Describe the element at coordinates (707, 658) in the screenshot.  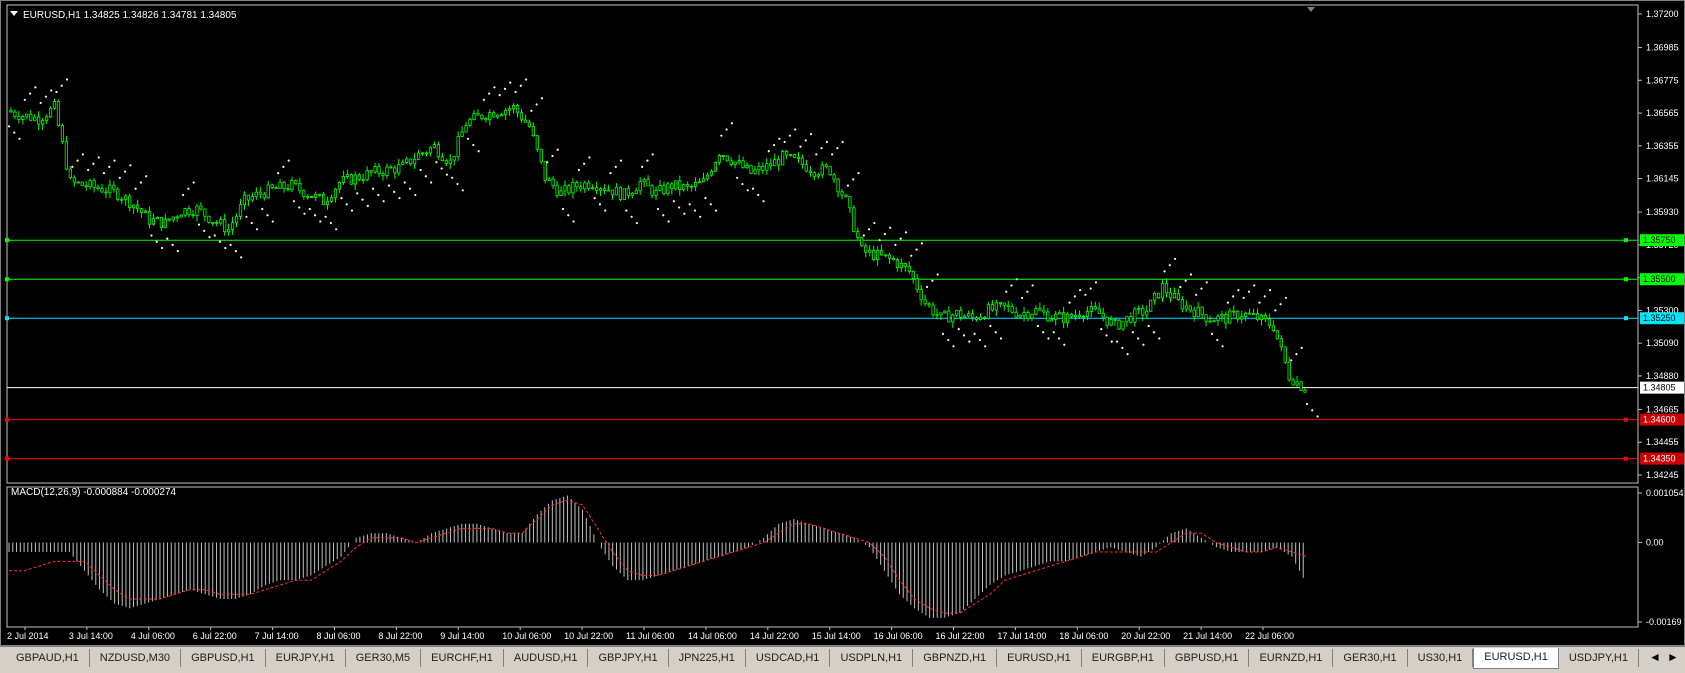
I see `tab-jpn225-h1: JPN225,H1` at that location.